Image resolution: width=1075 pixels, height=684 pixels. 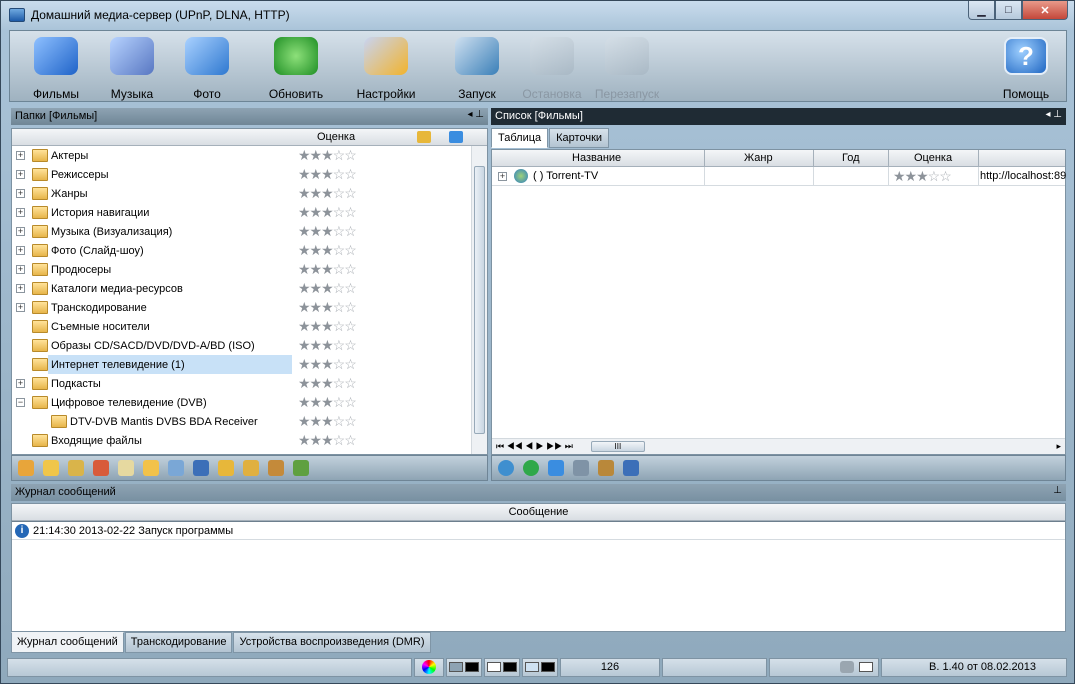 What do you see at coordinates (249, 231) in the screenshot?
I see `tree-item: + Музыка (Визуализация) ★★★☆☆` at bounding box center [249, 231].